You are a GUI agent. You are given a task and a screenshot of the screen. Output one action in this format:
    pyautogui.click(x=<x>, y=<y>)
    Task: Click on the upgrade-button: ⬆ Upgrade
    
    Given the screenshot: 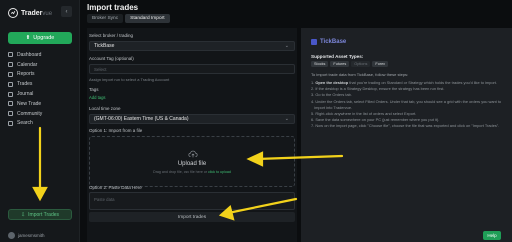 What is the action you would take?
    pyautogui.click(x=40, y=38)
    